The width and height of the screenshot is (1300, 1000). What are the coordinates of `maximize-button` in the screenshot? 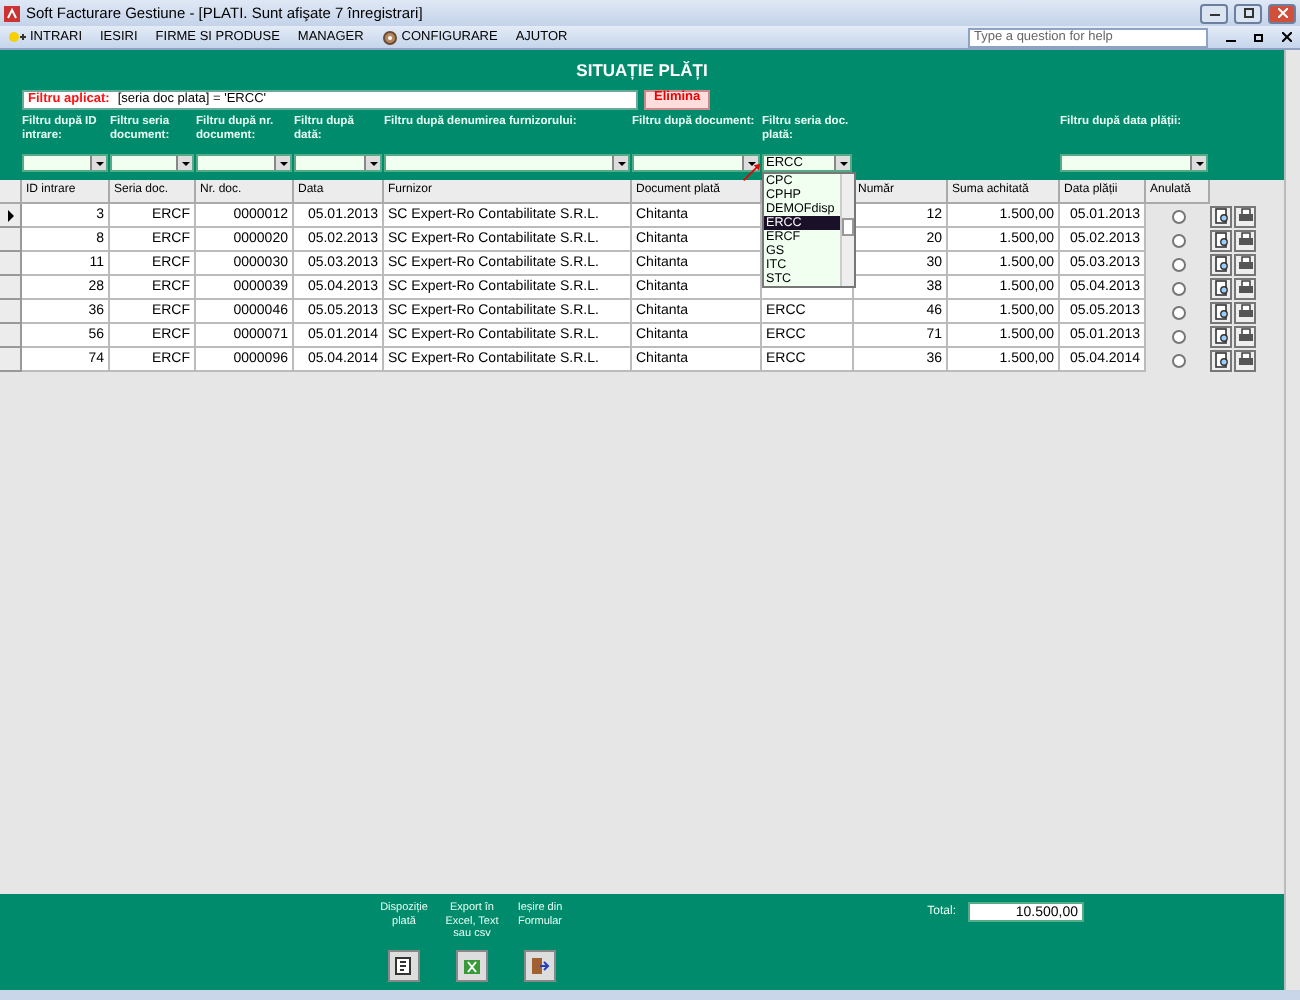 It's located at (1248, 13).